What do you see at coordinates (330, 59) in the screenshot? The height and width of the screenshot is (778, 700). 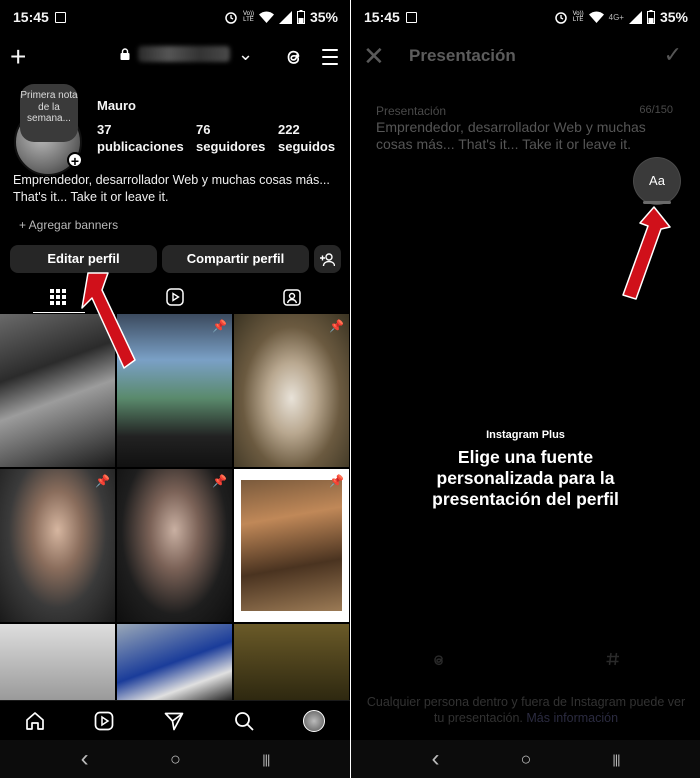 I see `menu-icon` at bounding box center [330, 59].